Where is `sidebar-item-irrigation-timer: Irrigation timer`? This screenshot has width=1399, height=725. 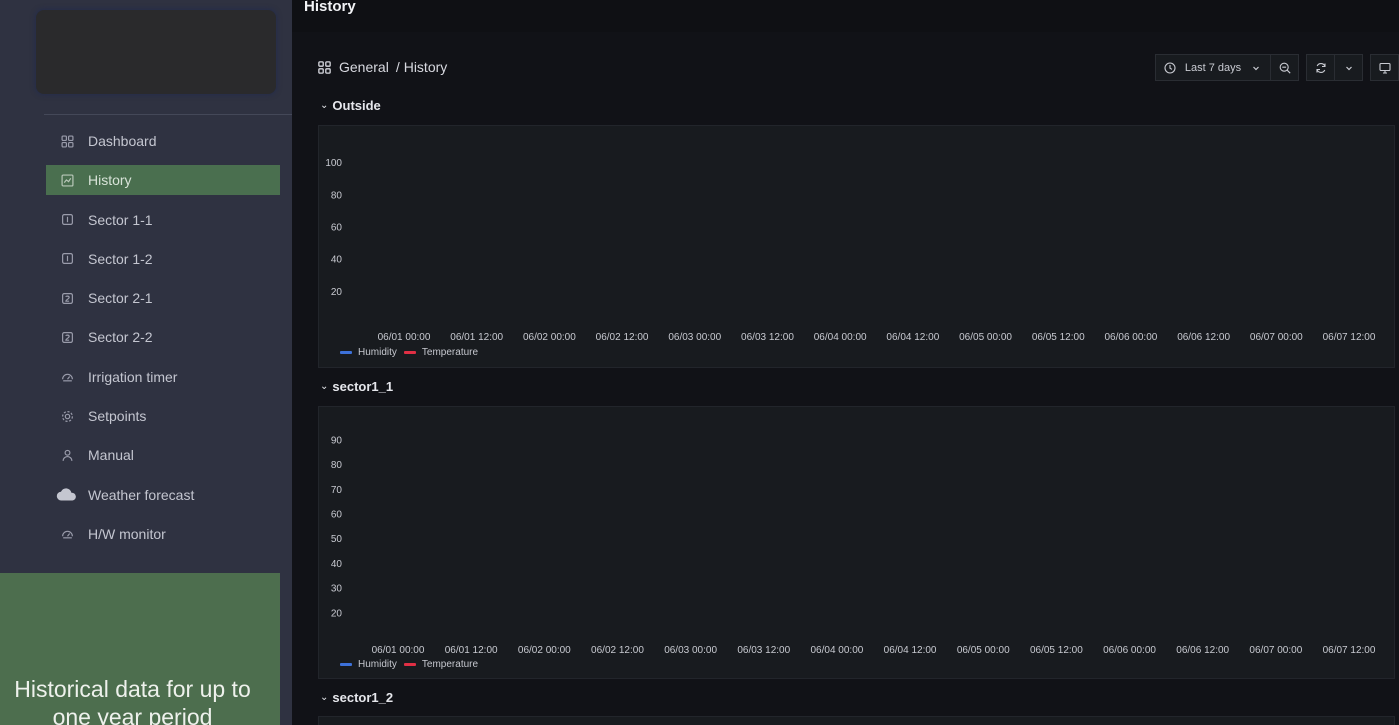
sidebar-item-irrigation-timer: Irrigation timer is located at coordinates (163, 377).